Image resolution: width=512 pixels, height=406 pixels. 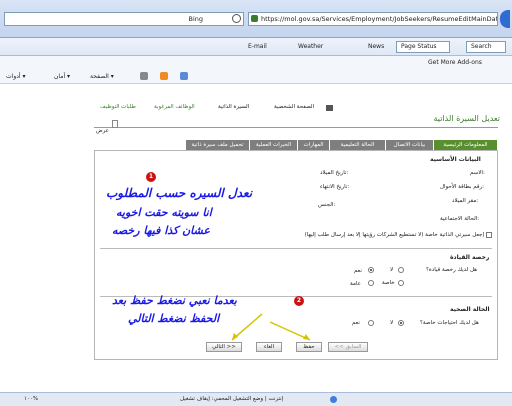 What do you see at coordinates (31, 399) in the screenshot?
I see `zoom-level: ١٠٠%` at bounding box center [31, 399].